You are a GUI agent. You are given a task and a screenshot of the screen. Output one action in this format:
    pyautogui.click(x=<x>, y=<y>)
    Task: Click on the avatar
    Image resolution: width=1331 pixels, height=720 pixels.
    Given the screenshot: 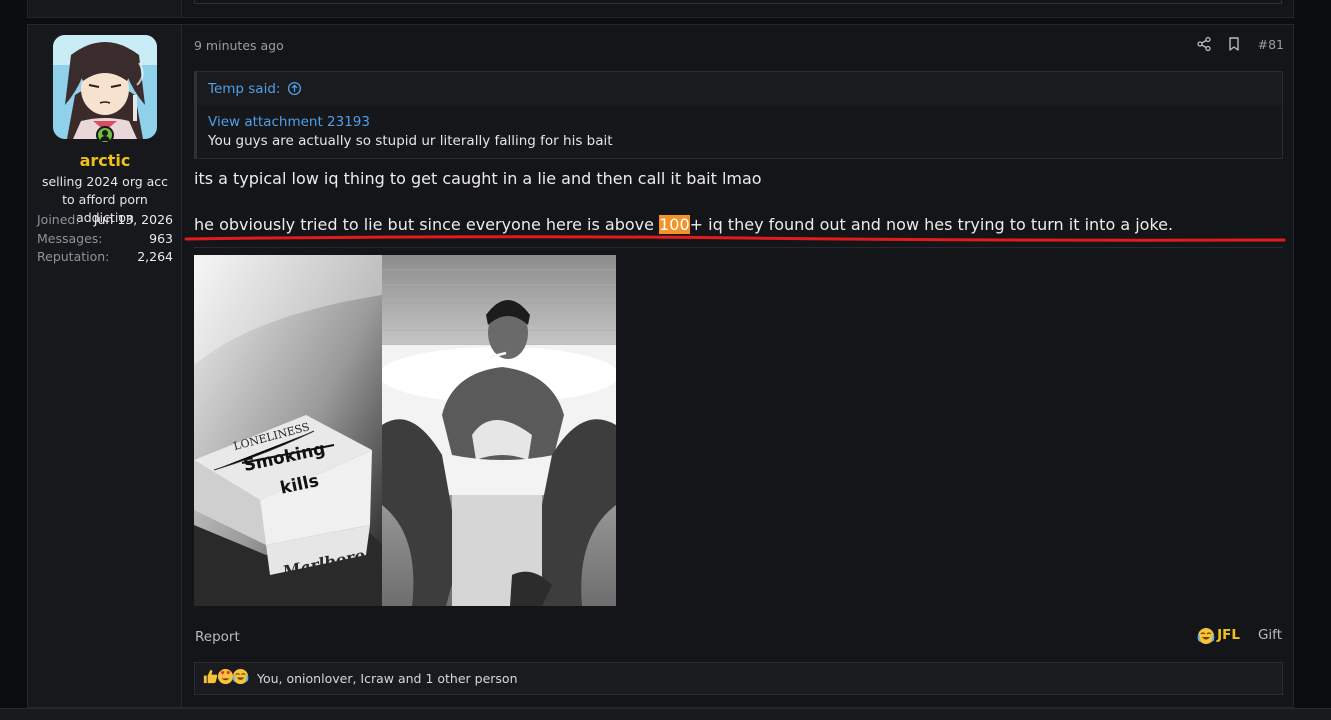 What is the action you would take?
    pyautogui.click(x=105, y=87)
    